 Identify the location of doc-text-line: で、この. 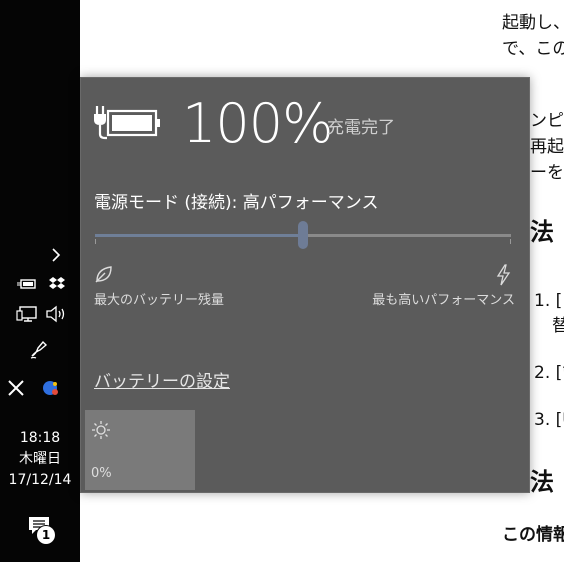
(533, 49).